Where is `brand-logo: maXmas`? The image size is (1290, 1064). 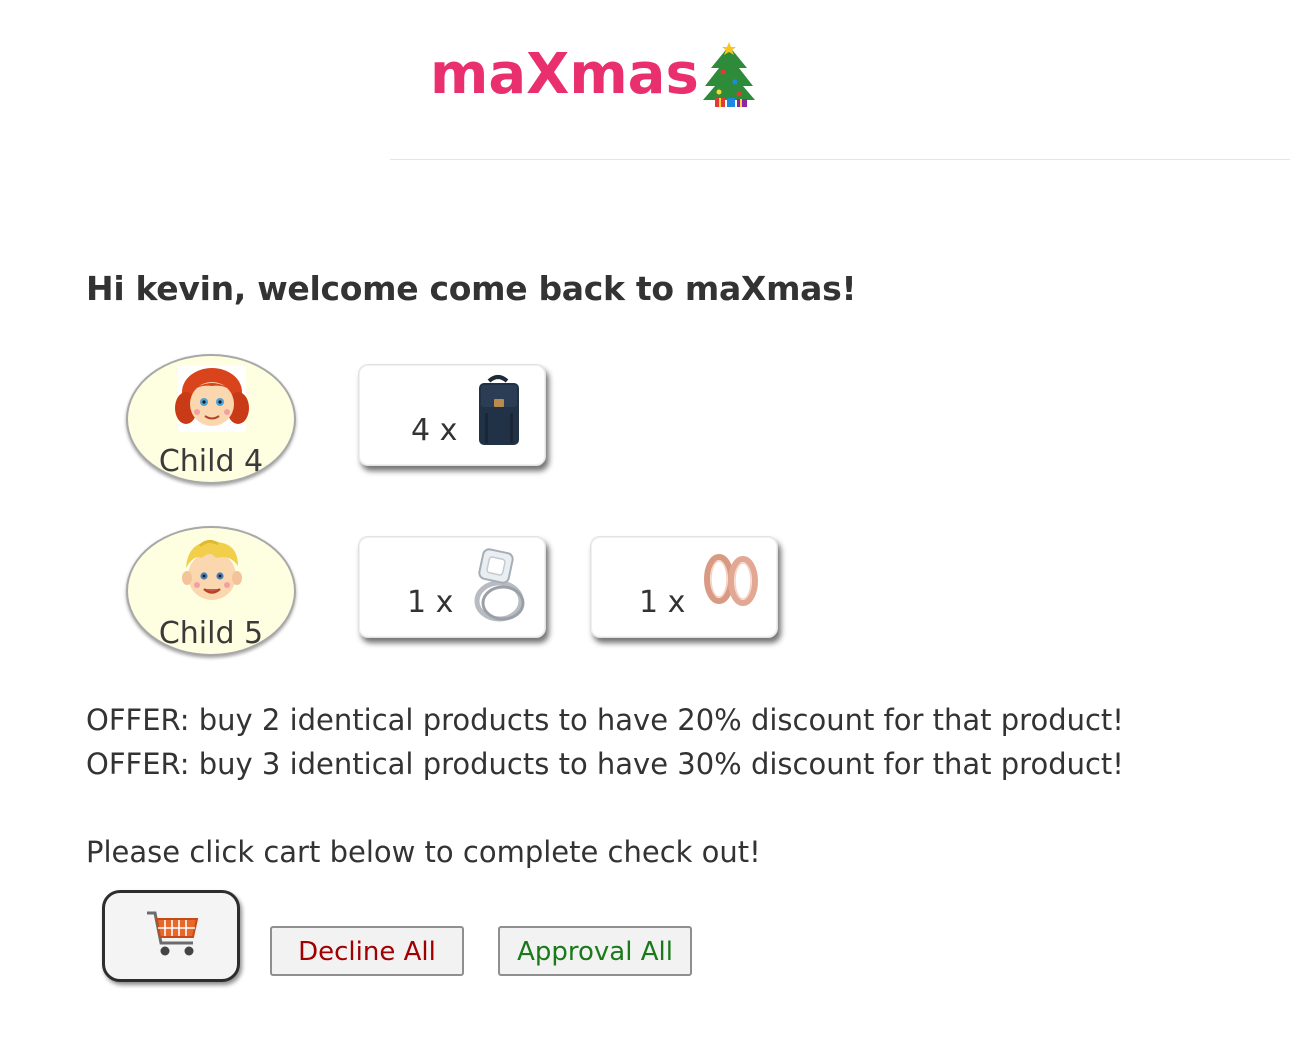 brand-logo: maXmas is located at coordinates (593, 75).